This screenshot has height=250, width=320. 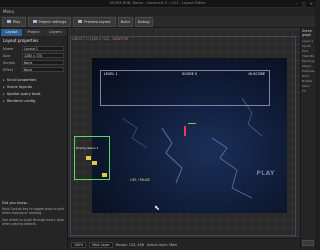 What do you see at coordinates (7, 55) in the screenshot?
I see `prop-label: Size` at bounding box center [7, 55].